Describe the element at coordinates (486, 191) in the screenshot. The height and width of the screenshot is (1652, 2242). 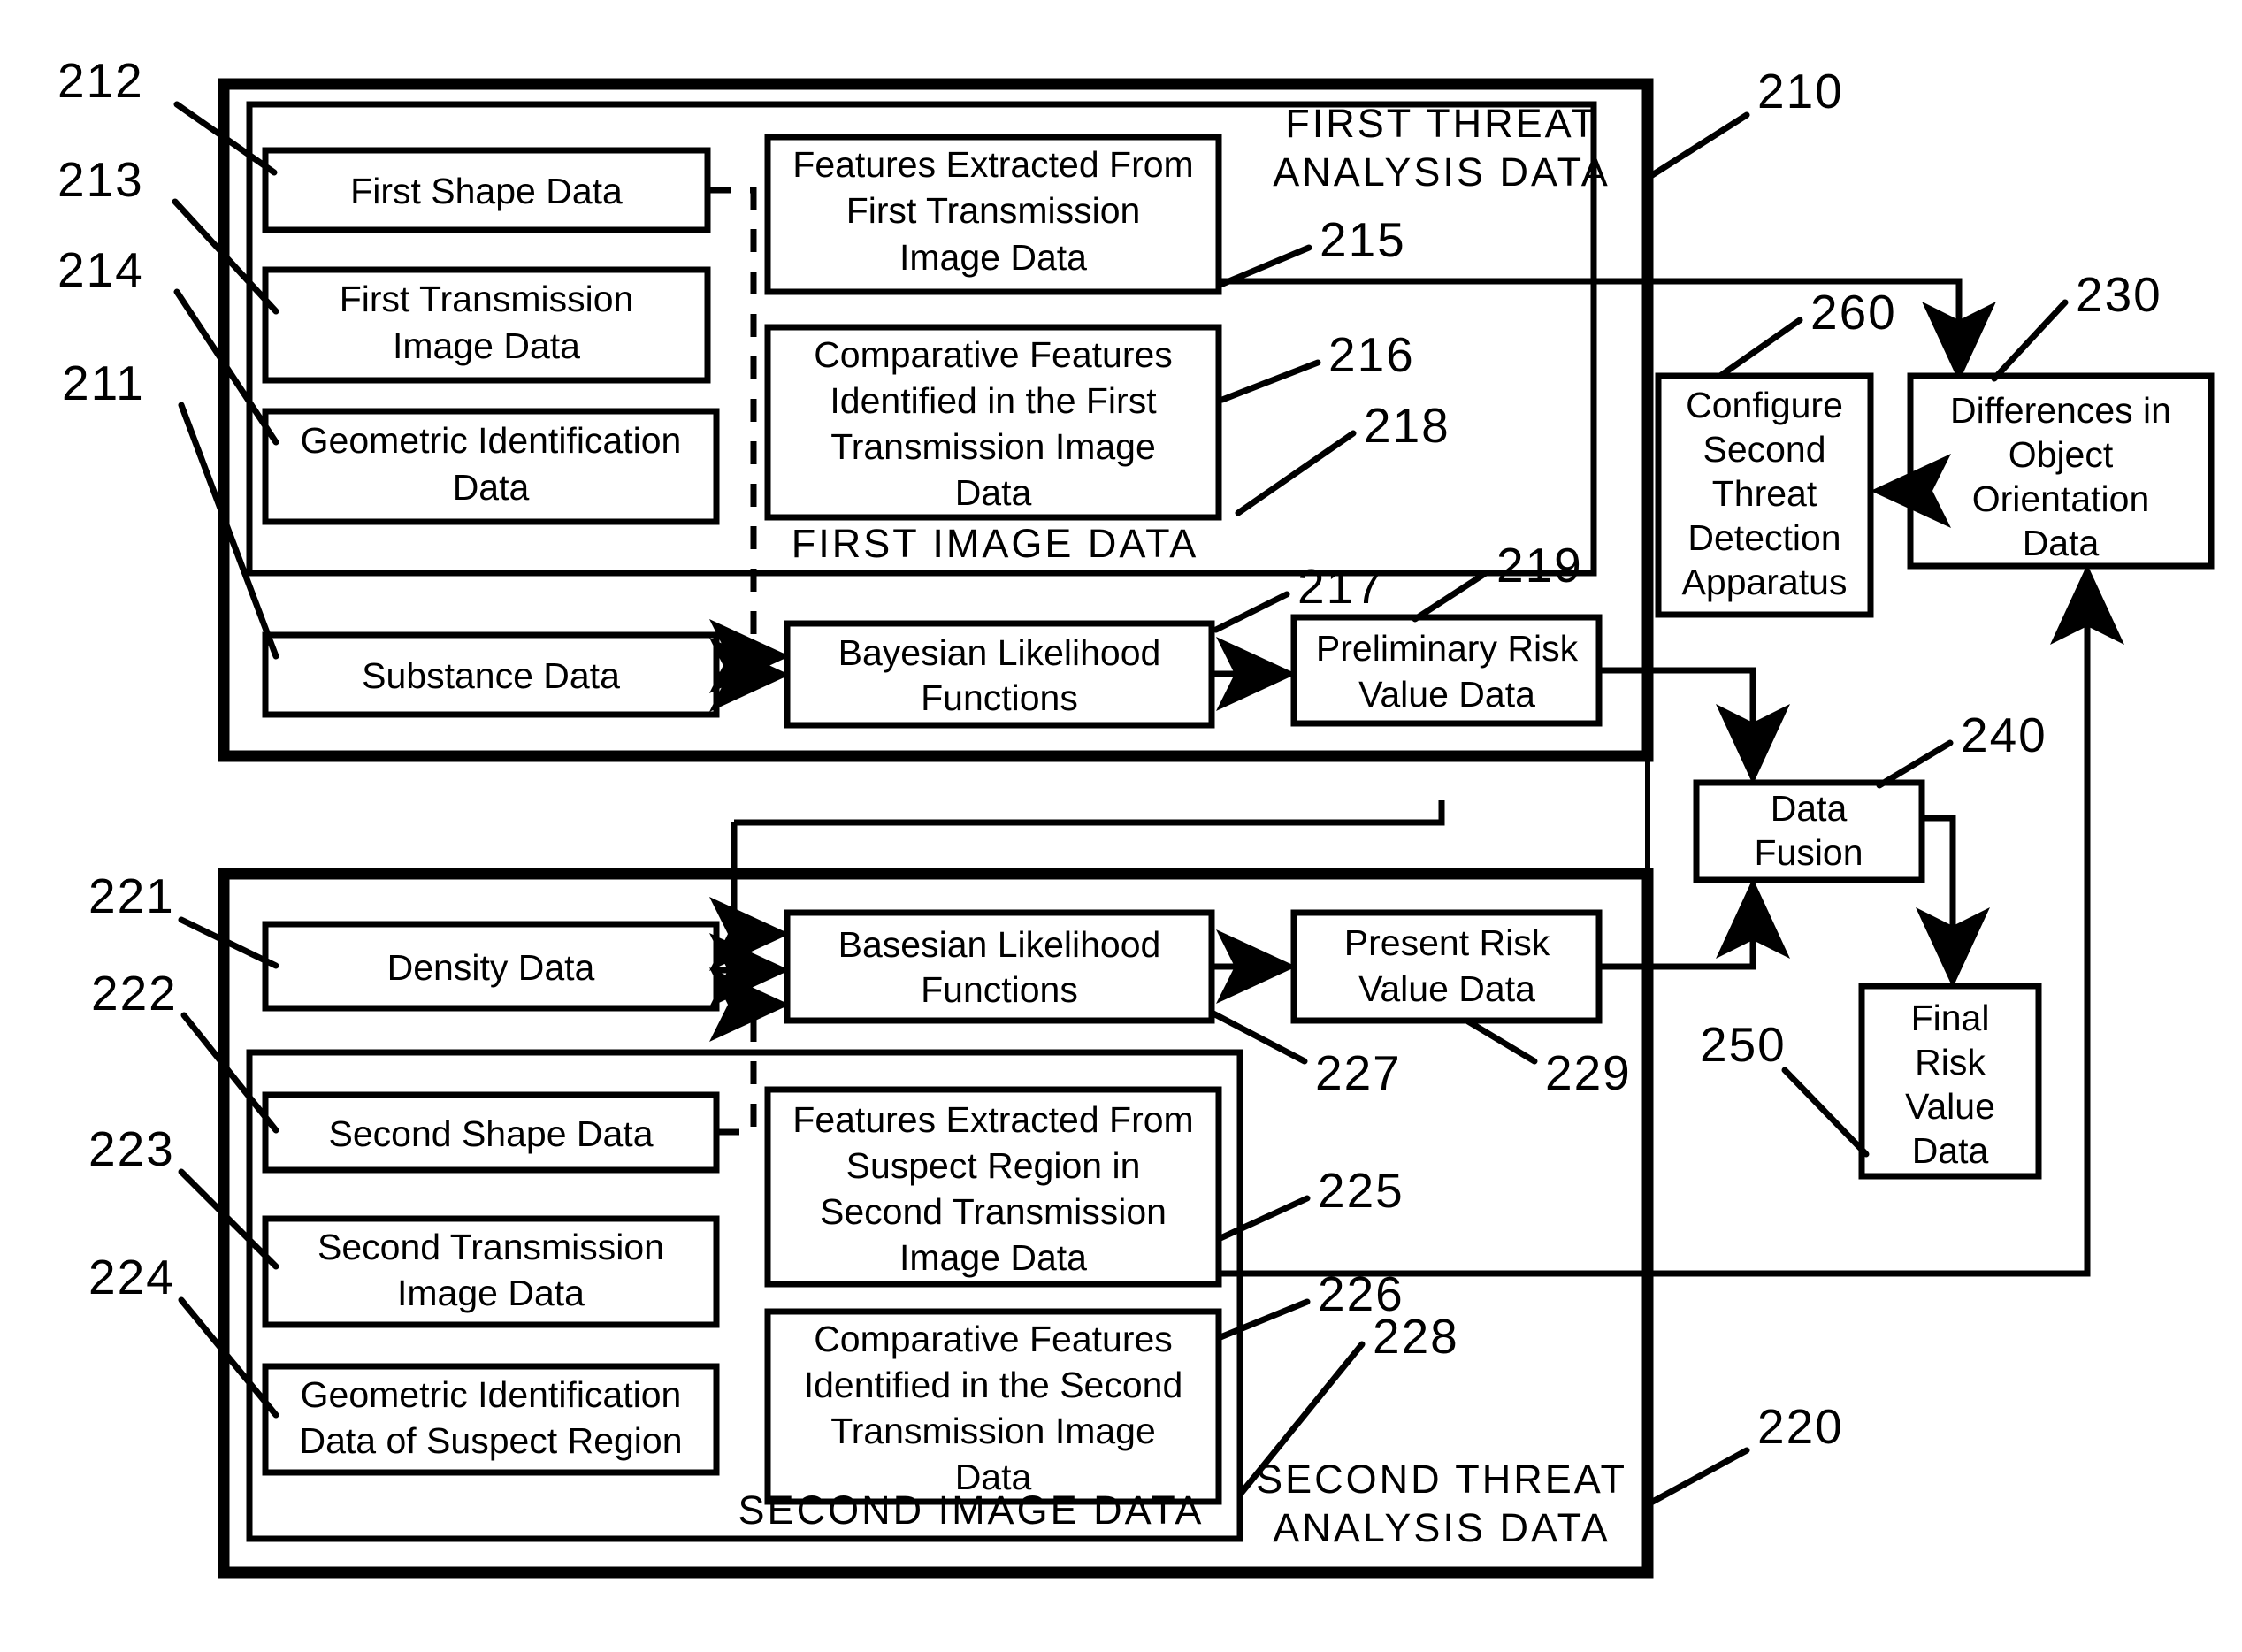
I see `label-first-shape-data: First Shape Data` at that location.